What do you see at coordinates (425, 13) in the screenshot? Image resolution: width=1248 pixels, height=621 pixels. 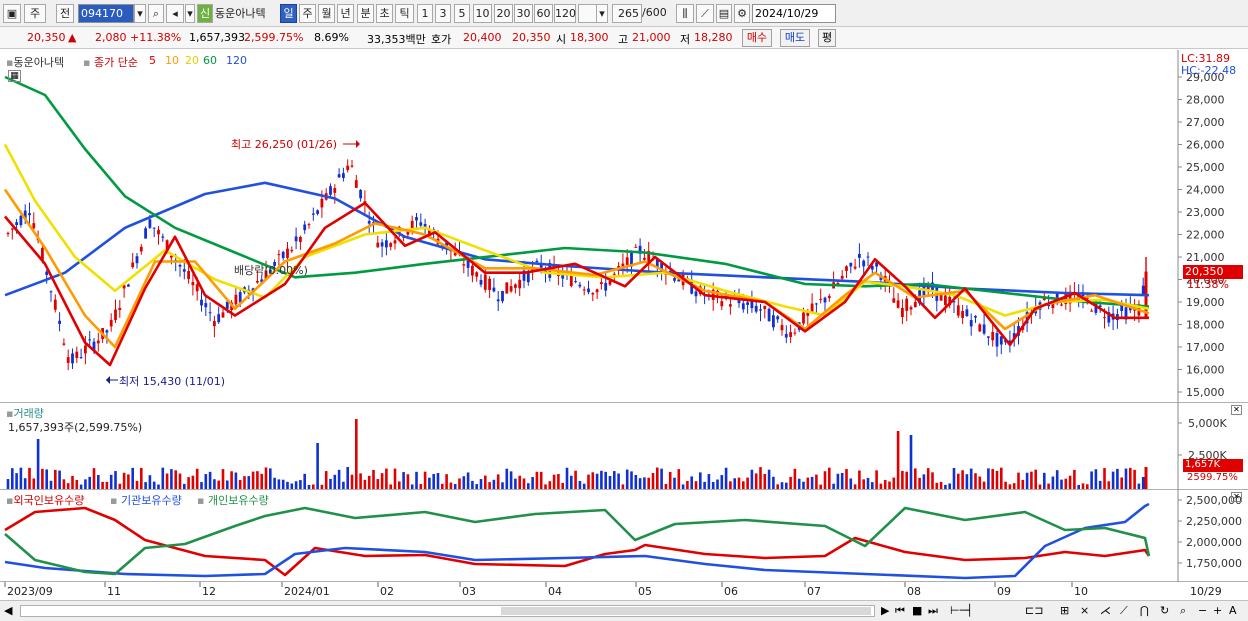 I see `interval-1: 1` at bounding box center [425, 13].